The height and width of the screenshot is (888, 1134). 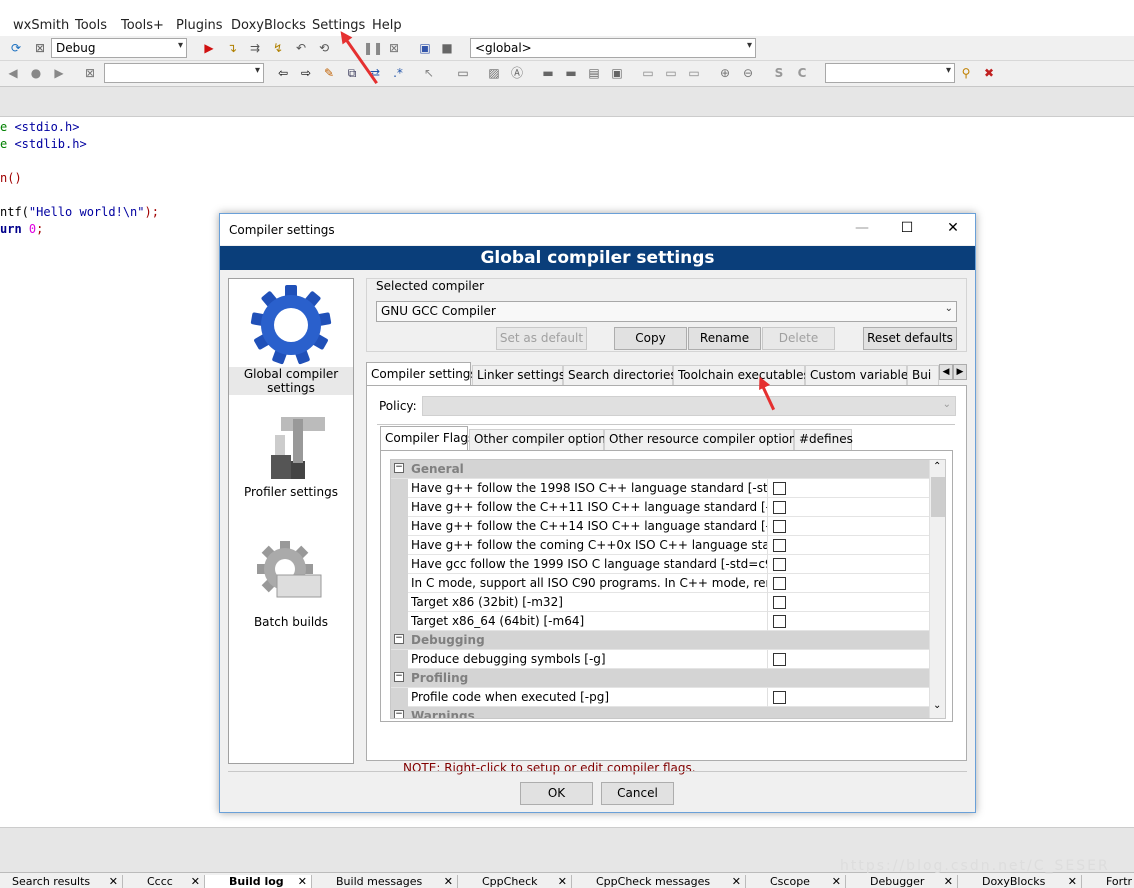 I want to click on layout-a-icon: ▬, so click(x=548, y=73).